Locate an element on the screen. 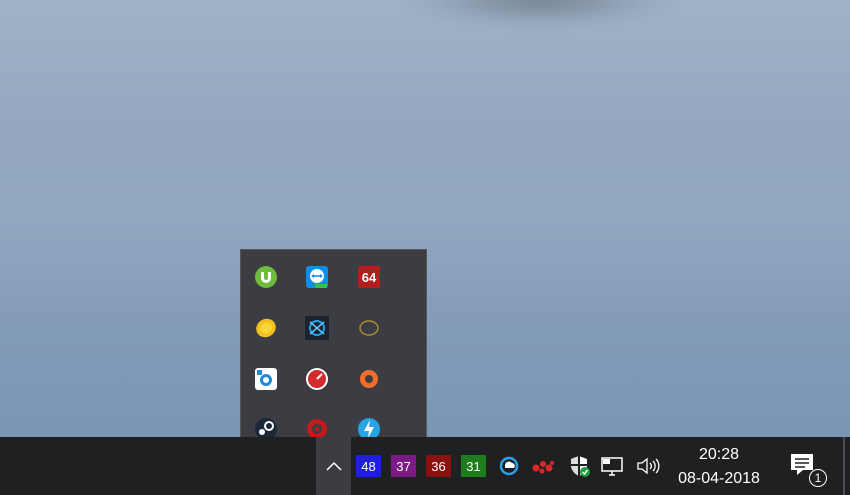 The height and width of the screenshot is (495, 850). origin-icon is located at coordinates (369, 379).